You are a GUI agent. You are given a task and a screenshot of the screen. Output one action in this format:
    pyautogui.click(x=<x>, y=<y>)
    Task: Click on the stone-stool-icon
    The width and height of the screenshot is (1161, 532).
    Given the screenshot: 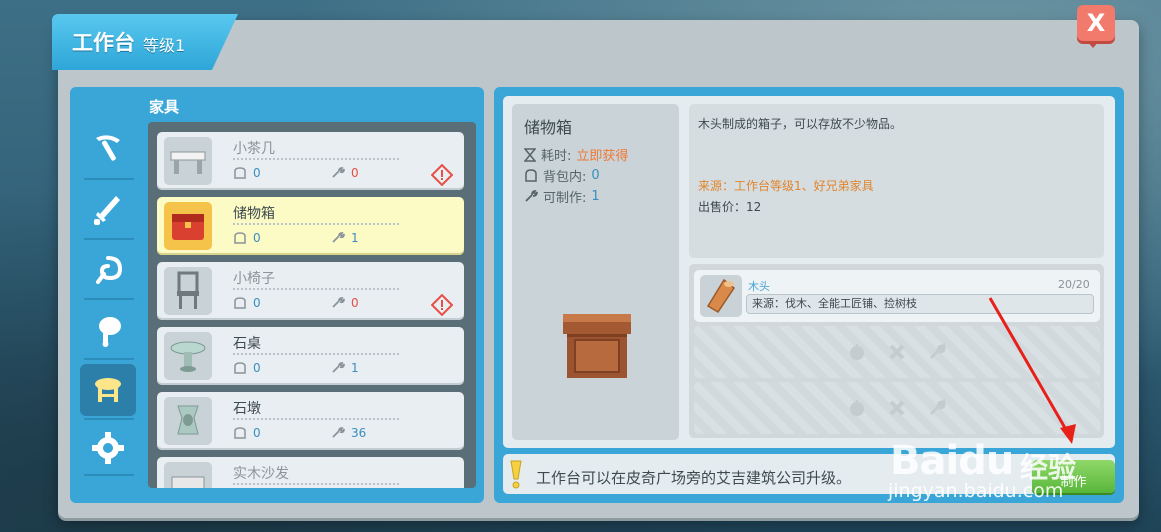 What is the action you would take?
    pyautogui.click(x=188, y=421)
    